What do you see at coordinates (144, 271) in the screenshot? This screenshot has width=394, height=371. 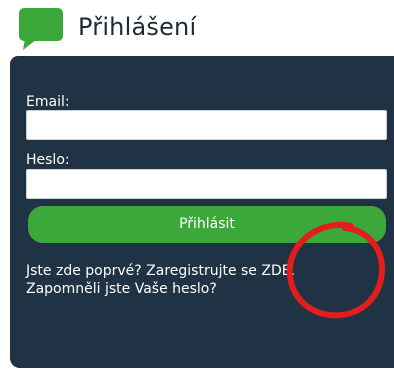 I see `first-visit-label: Jste zde poprvé? Zaregistrujte se` at bounding box center [144, 271].